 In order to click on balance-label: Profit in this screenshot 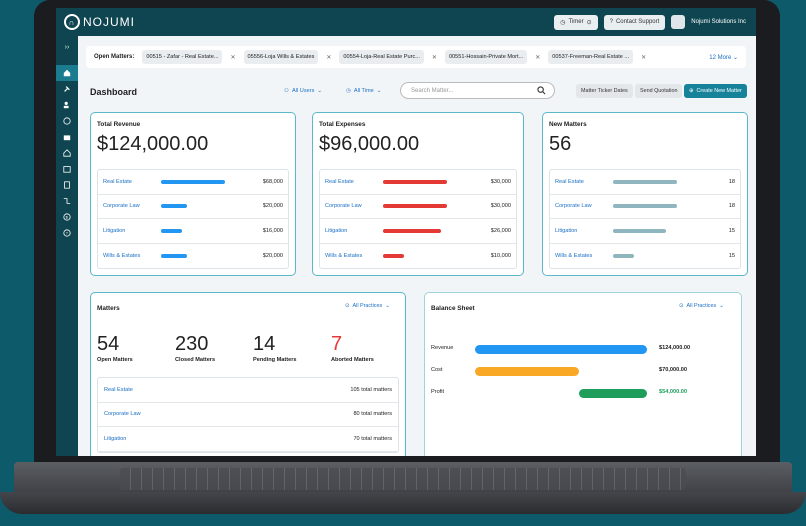, I will do `click(438, 392)`.